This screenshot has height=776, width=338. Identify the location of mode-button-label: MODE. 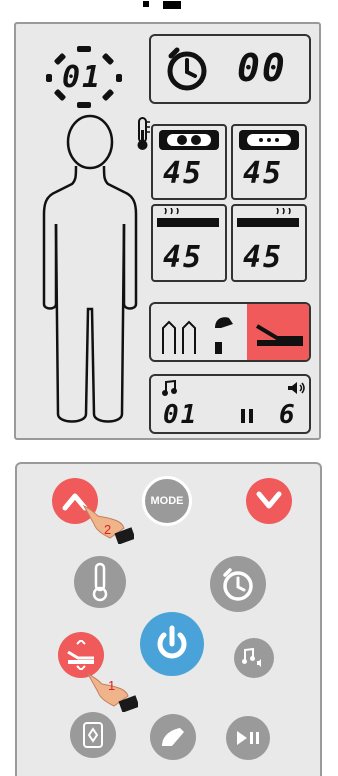
(167, 501).